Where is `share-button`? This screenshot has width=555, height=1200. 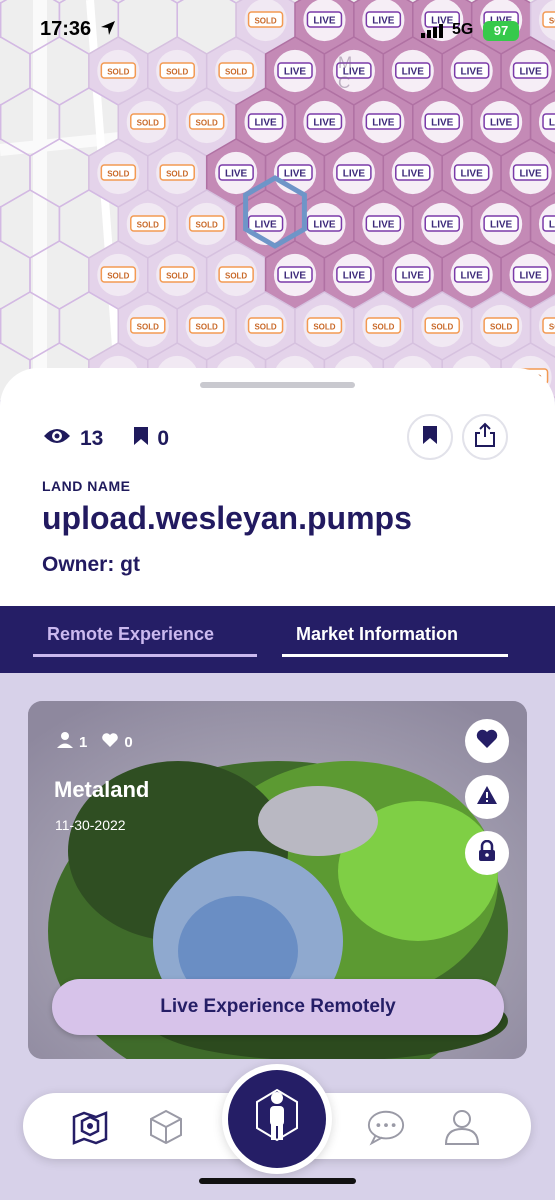
share-button is located at coordinates (485, 437).